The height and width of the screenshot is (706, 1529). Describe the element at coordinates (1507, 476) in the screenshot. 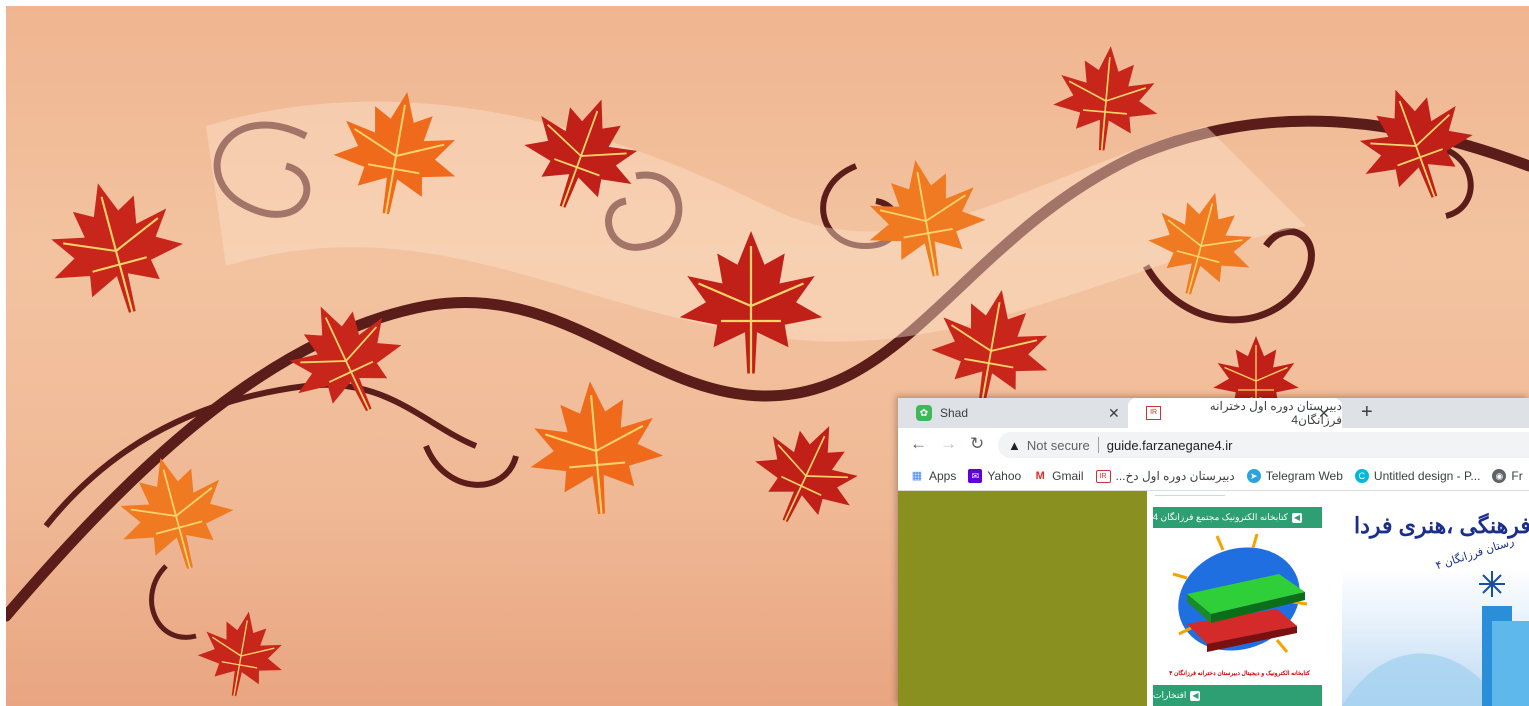

I see `bookmark-fr: ◉ Fr` at that location.